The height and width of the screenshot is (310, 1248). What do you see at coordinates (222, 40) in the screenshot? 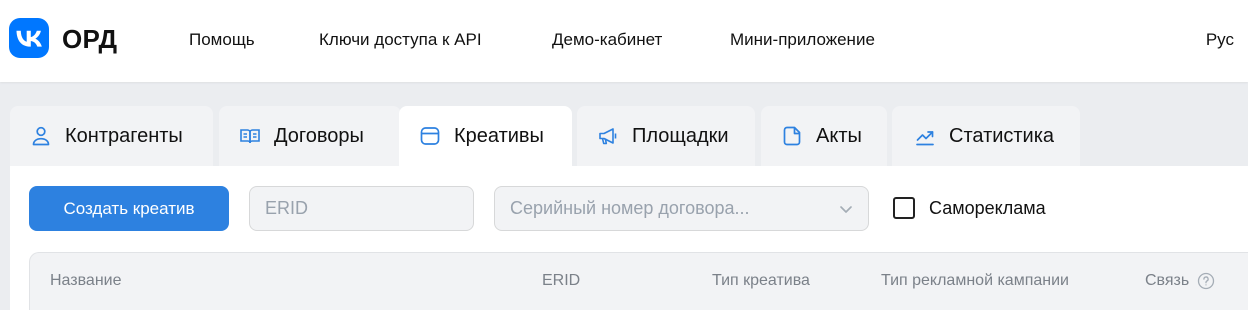
I see `nav-help: Помощь` at bounding box center [222, 40].